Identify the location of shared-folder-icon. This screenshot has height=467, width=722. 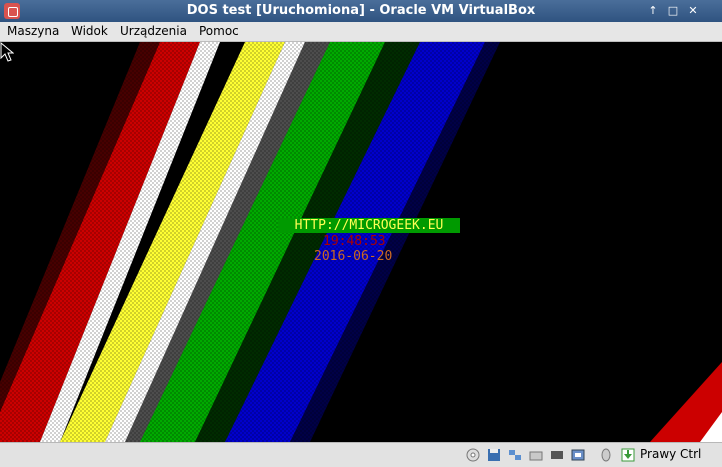
(536, 455).